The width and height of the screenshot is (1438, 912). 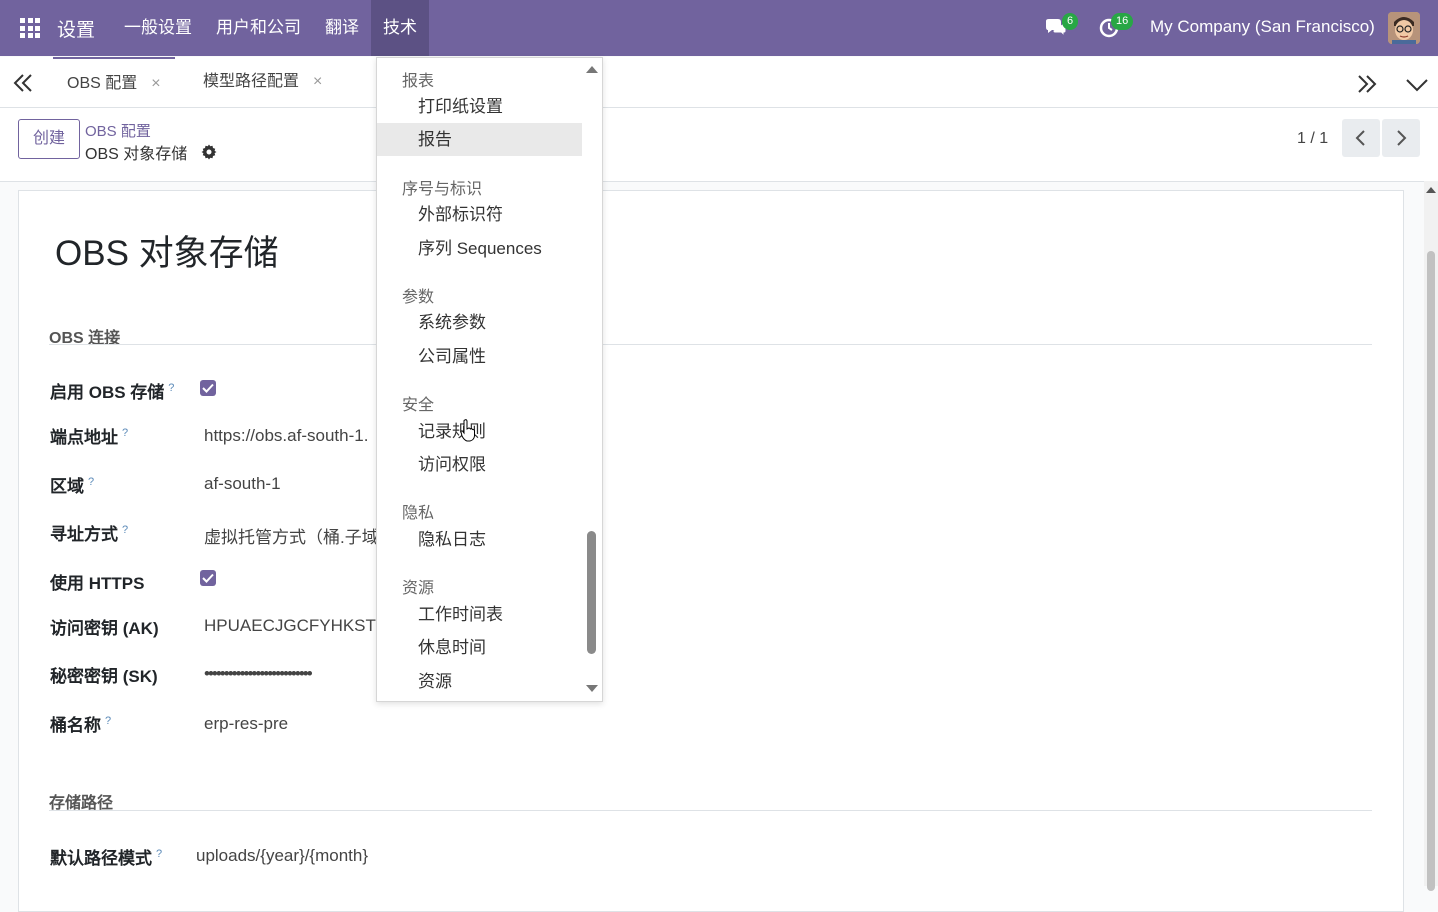 What do you see at coordinates (251, 81) in the screenshot?
I see `tab-label: 模型路径配置` at bounding box center [251, 81].